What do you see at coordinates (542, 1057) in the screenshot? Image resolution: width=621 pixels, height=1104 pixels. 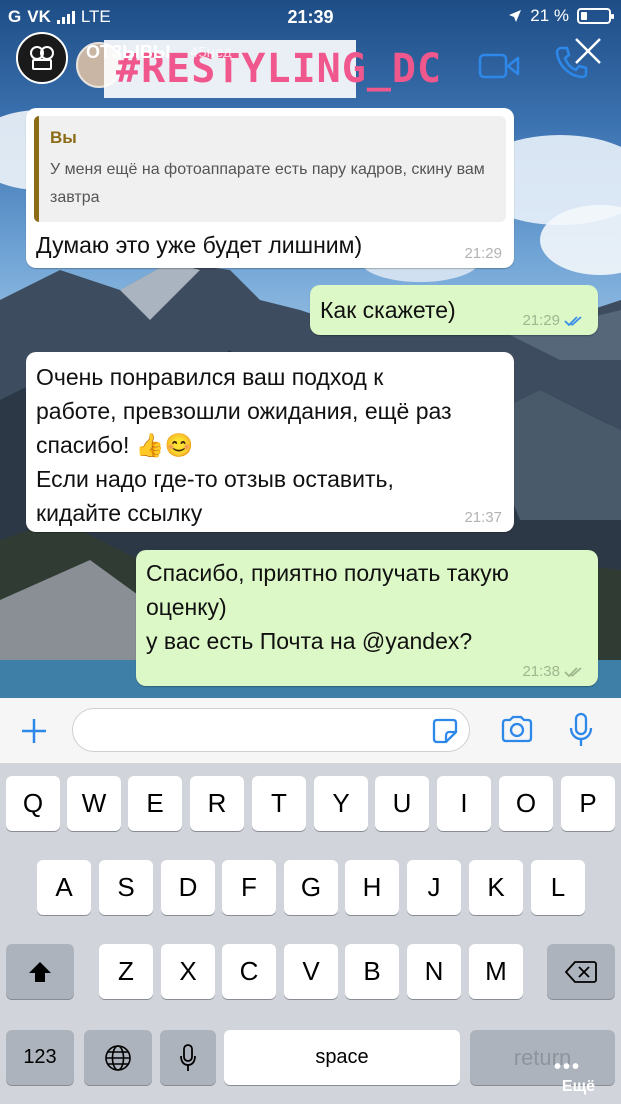 I see `return-key: return` at bounding box center [542, 1057].